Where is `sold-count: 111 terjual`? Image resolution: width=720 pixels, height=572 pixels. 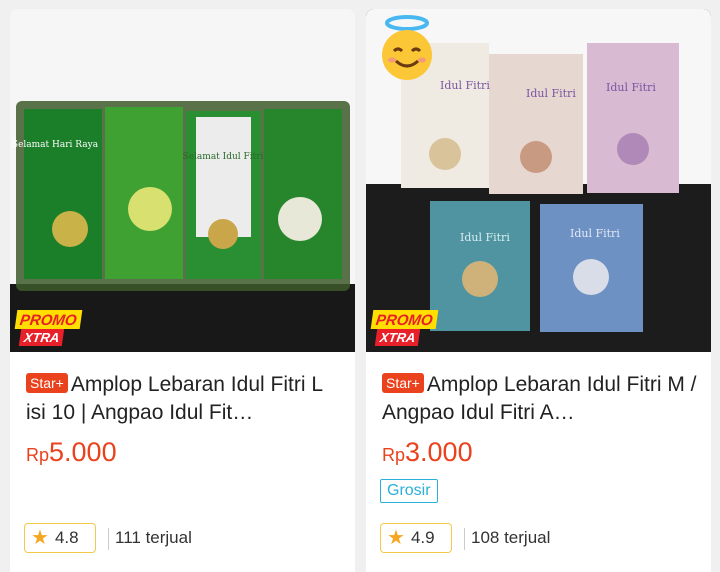 sold-count: 111 terjual is located at coordinates (153, 537).